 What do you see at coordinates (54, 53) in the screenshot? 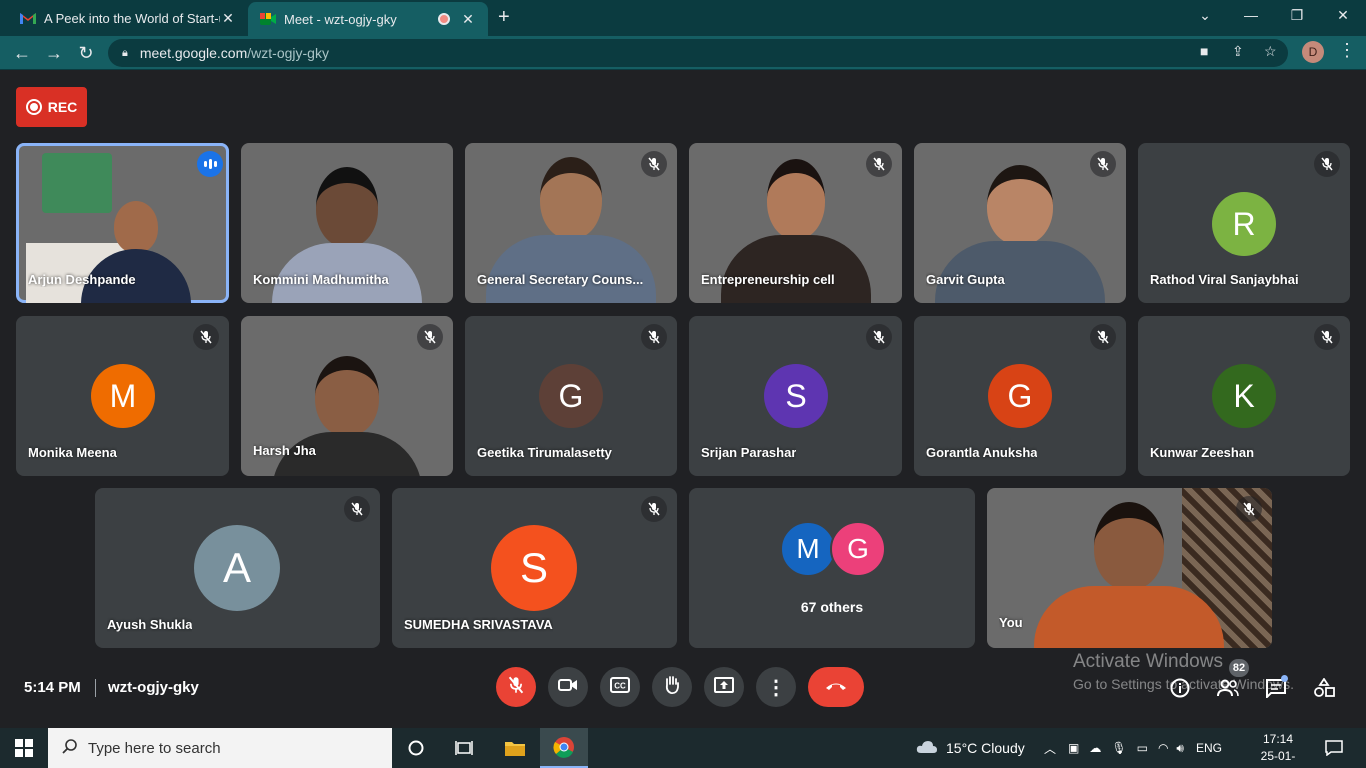
I see `forward-icon: →` at bounding box center [54, 53].